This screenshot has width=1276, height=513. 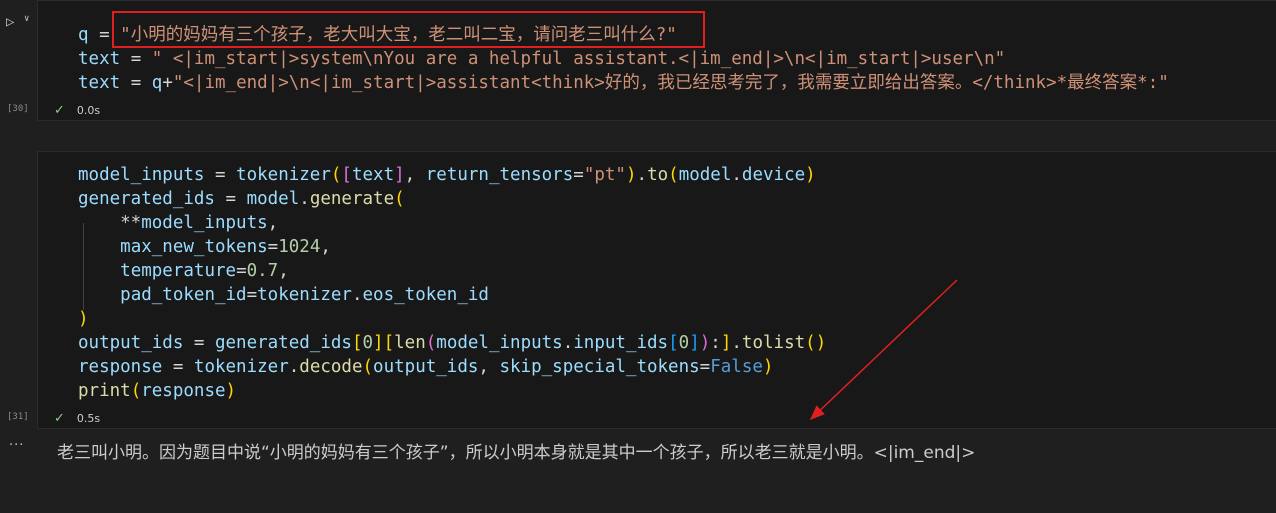 I want to click on annotation-arrow, so click(x=883, y=350).